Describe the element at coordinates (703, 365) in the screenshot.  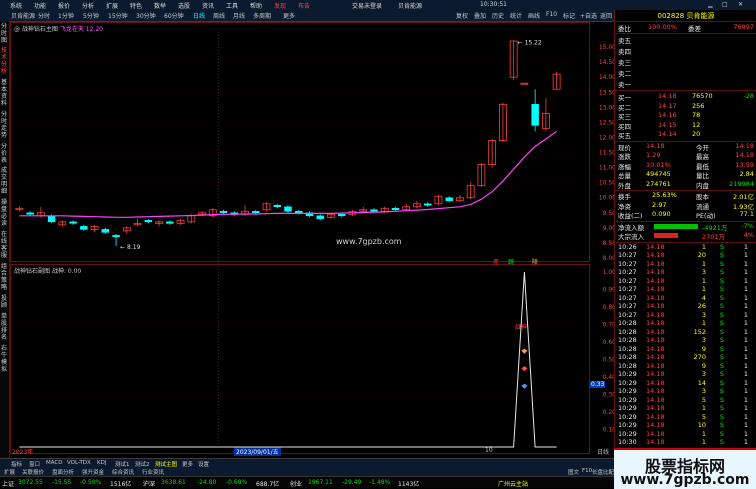
I see `tick-volume: 9` at that location.